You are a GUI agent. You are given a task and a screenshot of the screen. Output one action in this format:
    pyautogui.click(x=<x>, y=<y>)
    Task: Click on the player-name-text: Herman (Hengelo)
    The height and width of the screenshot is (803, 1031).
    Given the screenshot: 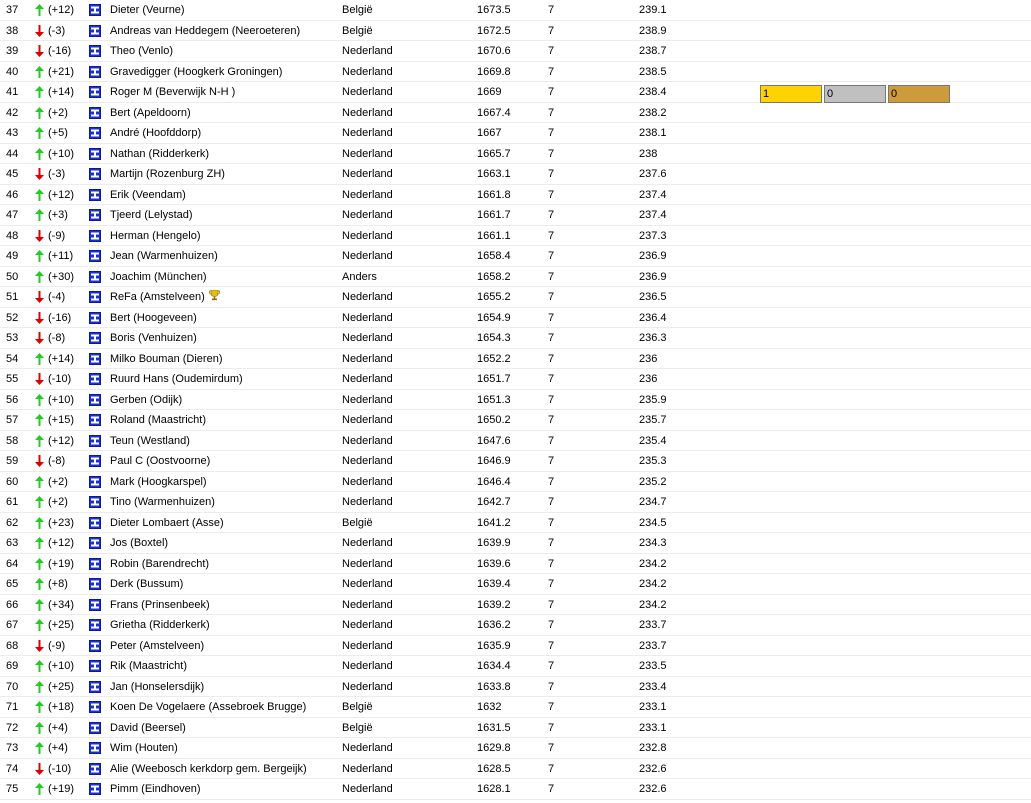 What is the action you would take?
    pyautogui.click(x=155, y=235)
    